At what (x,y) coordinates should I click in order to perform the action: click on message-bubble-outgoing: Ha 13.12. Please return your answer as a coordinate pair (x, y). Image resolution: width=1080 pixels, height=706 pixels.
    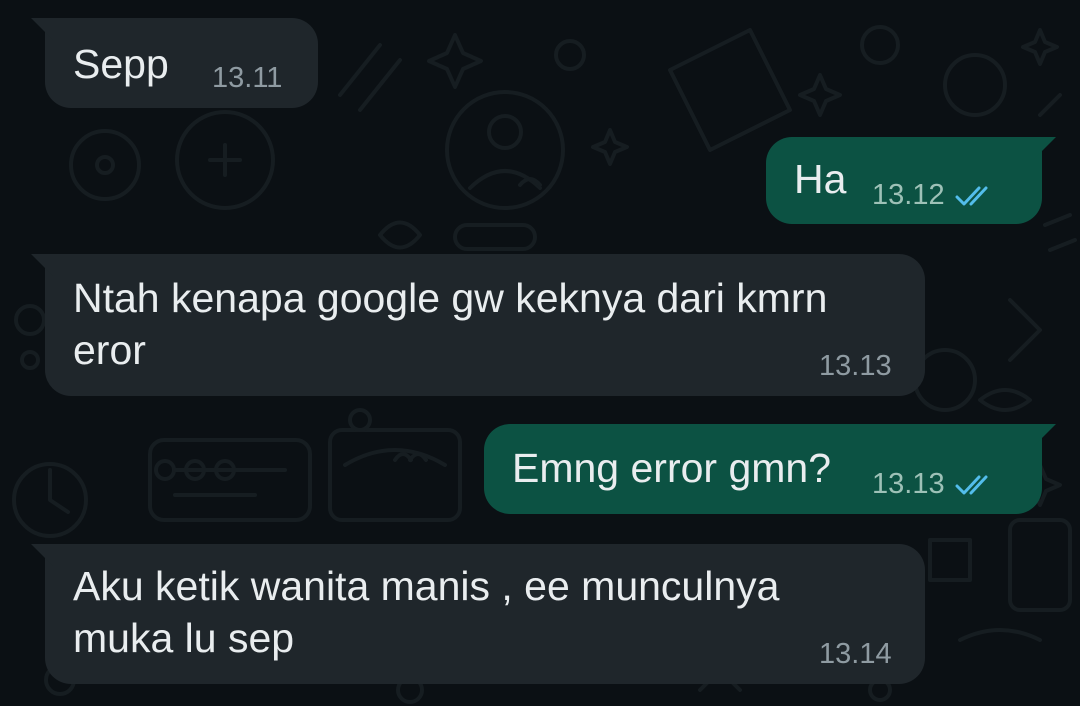
    Looking at the image, I should click on (911, 180).